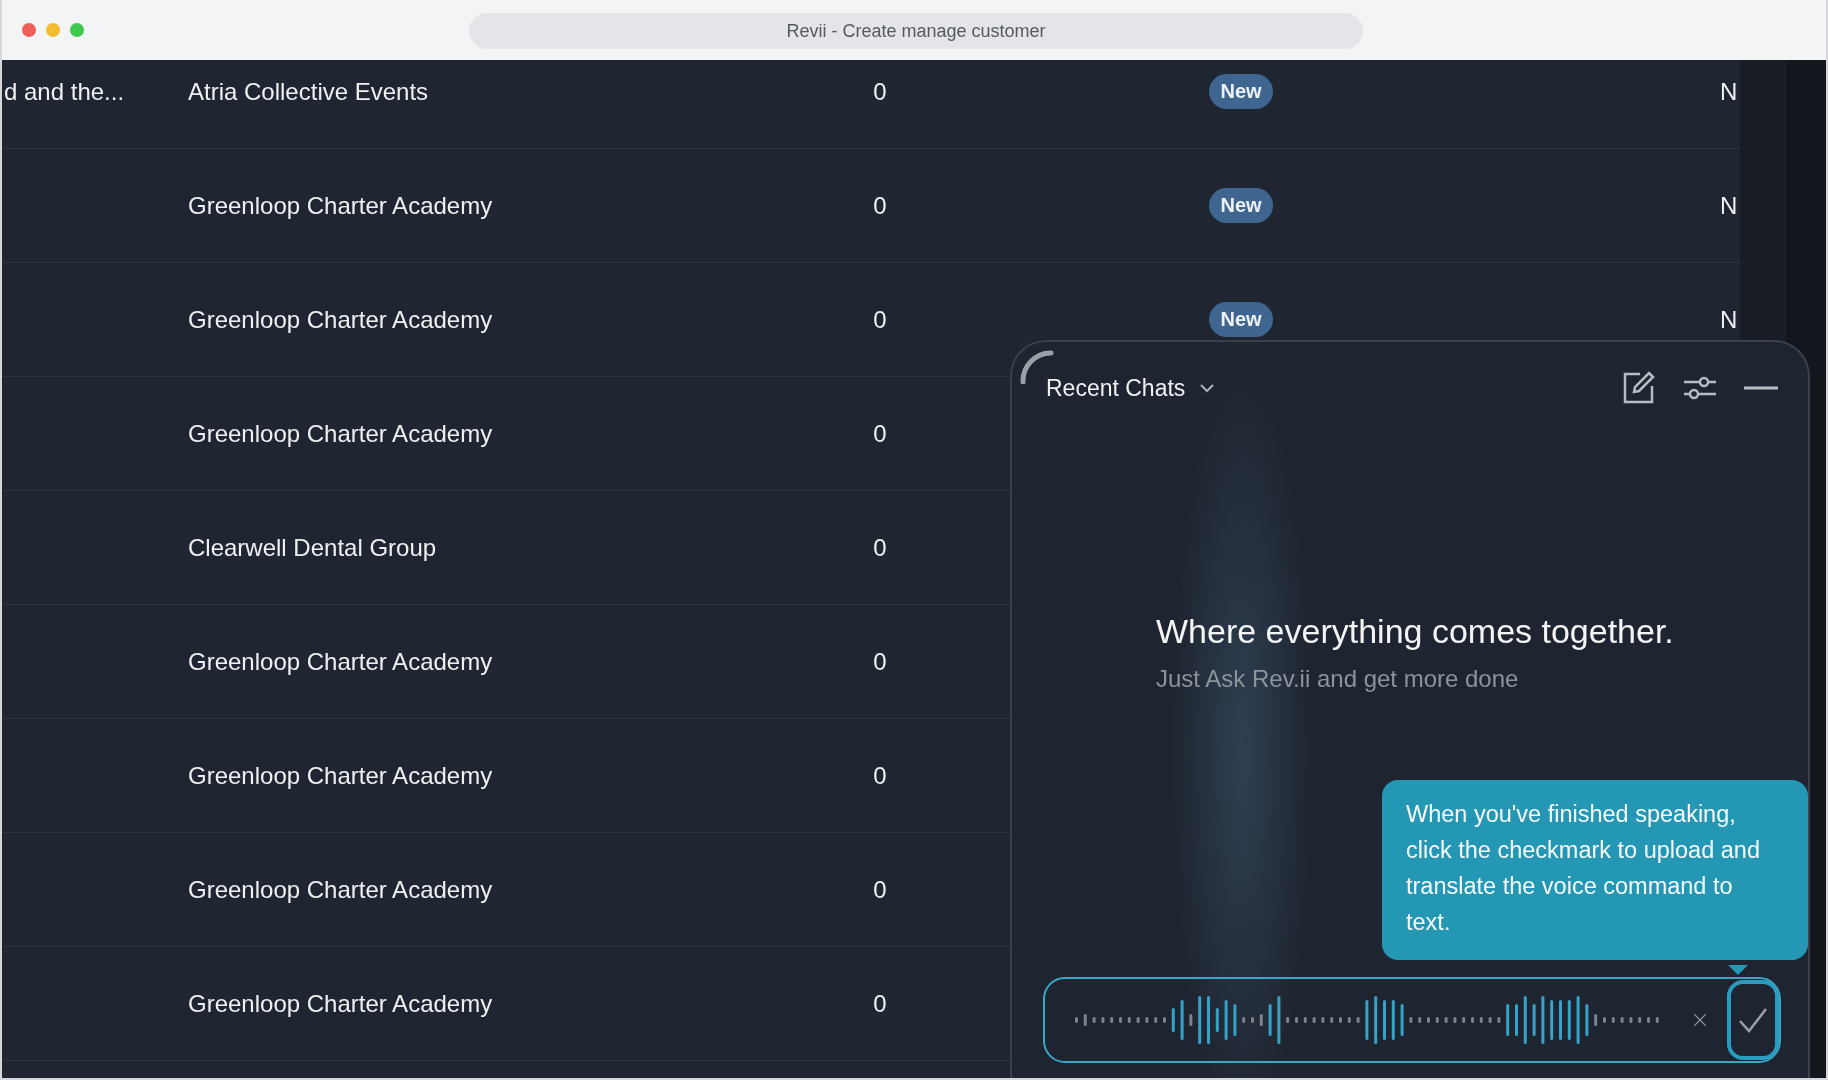 This screenshot has width=1828, height=1080. What do you see at coordinates (1738, 970) in the screenshot?
I see `tooltip-pointer-icon` at bounding box center [1738, 970].